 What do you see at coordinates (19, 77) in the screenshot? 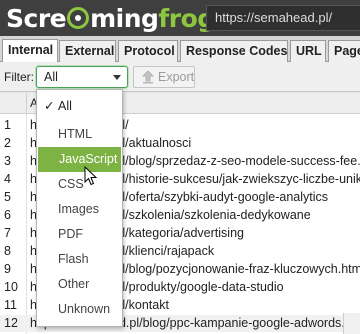
I see `filter-label: Filter:` at bounding box center [19, 77].